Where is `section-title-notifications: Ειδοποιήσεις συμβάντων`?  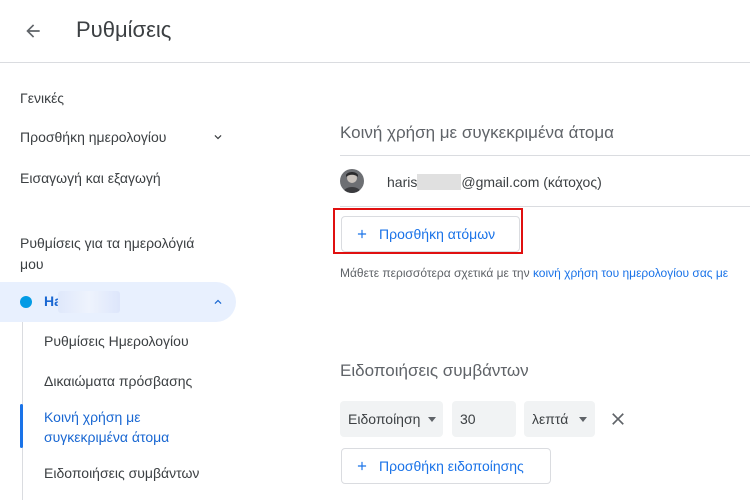 section-title-notifications: Ειδοποιήσεις συμβάντων is located at coordinates (434, 370).